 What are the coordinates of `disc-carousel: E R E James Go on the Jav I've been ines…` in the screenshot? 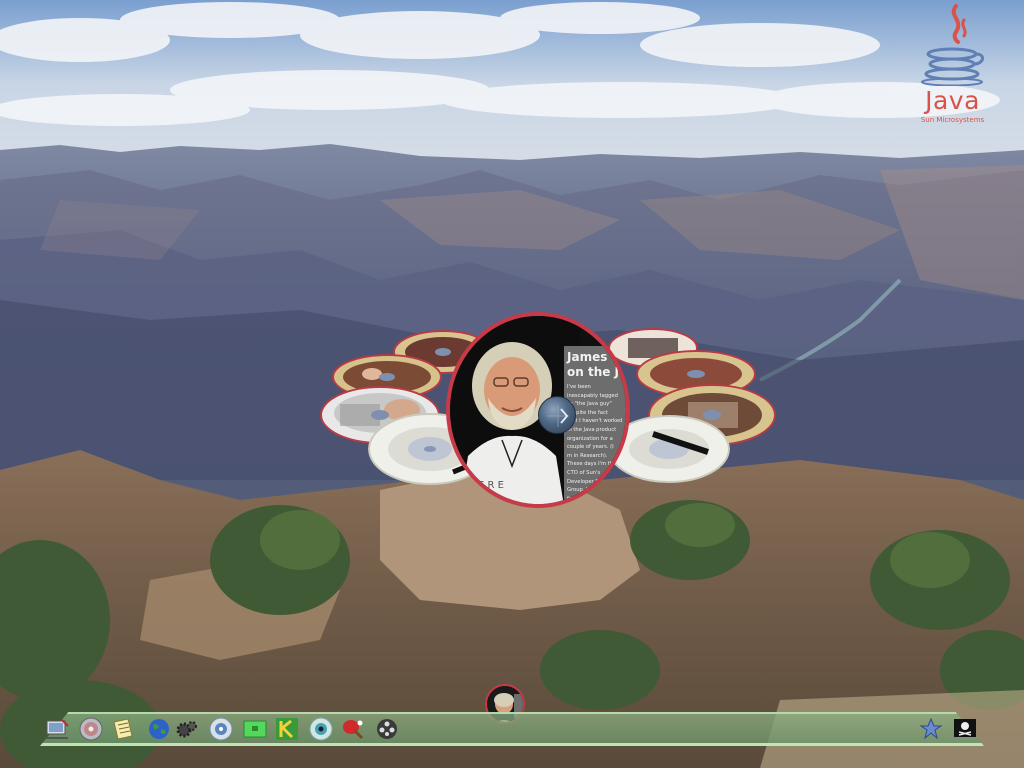 It's located at (548, 410).